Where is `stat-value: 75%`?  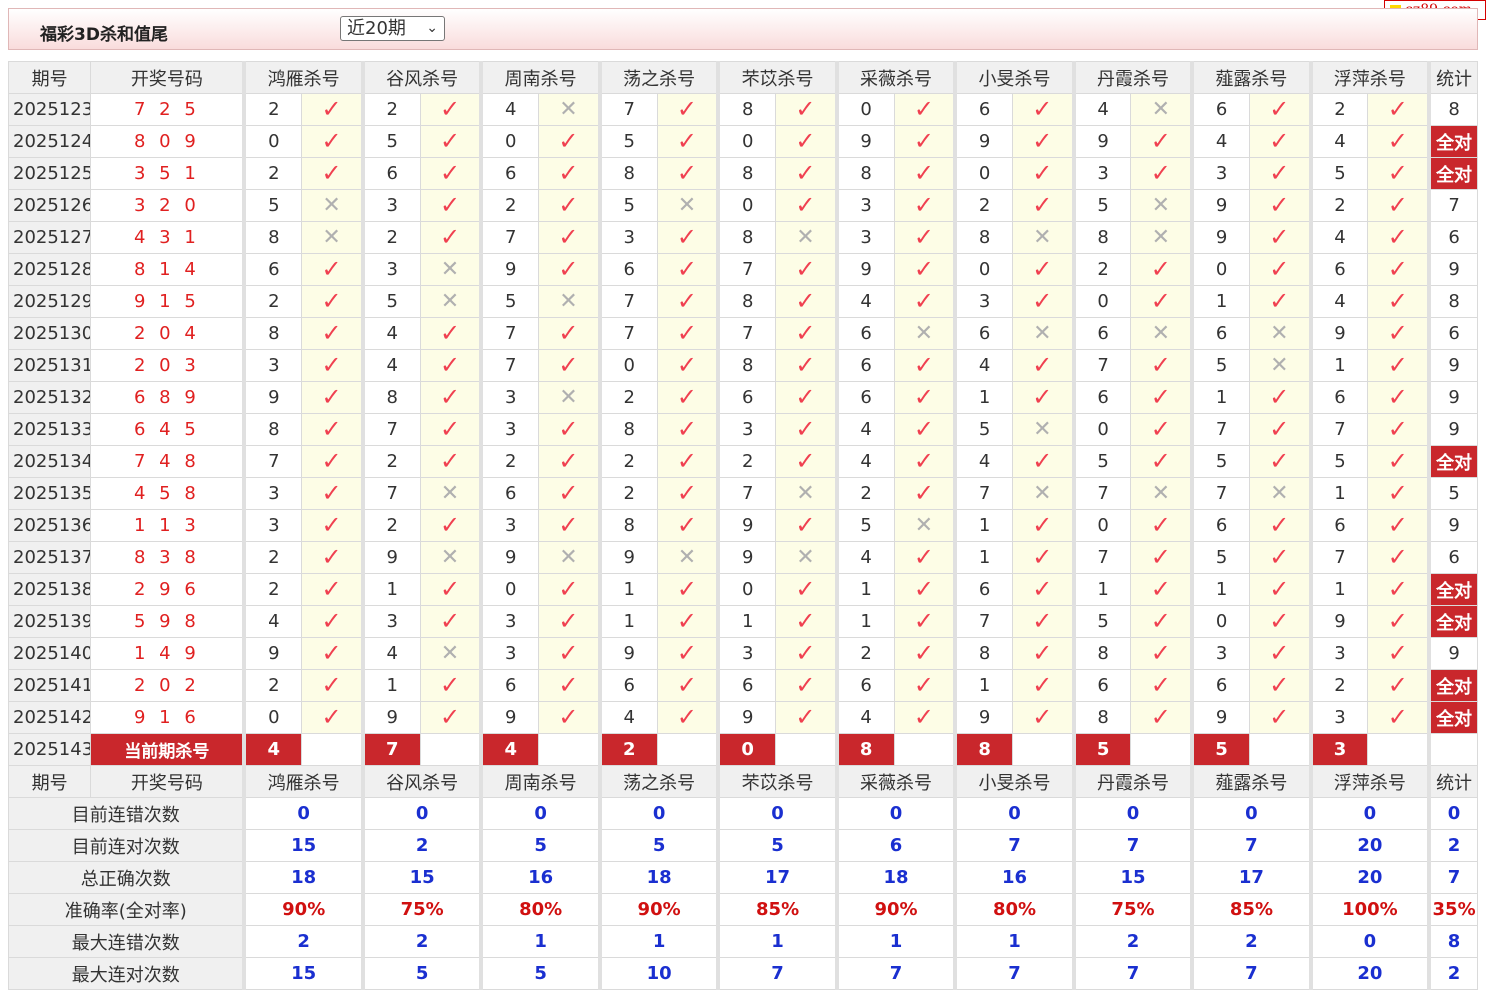
stat-value: 75% is located at coordinates (1132, 909).